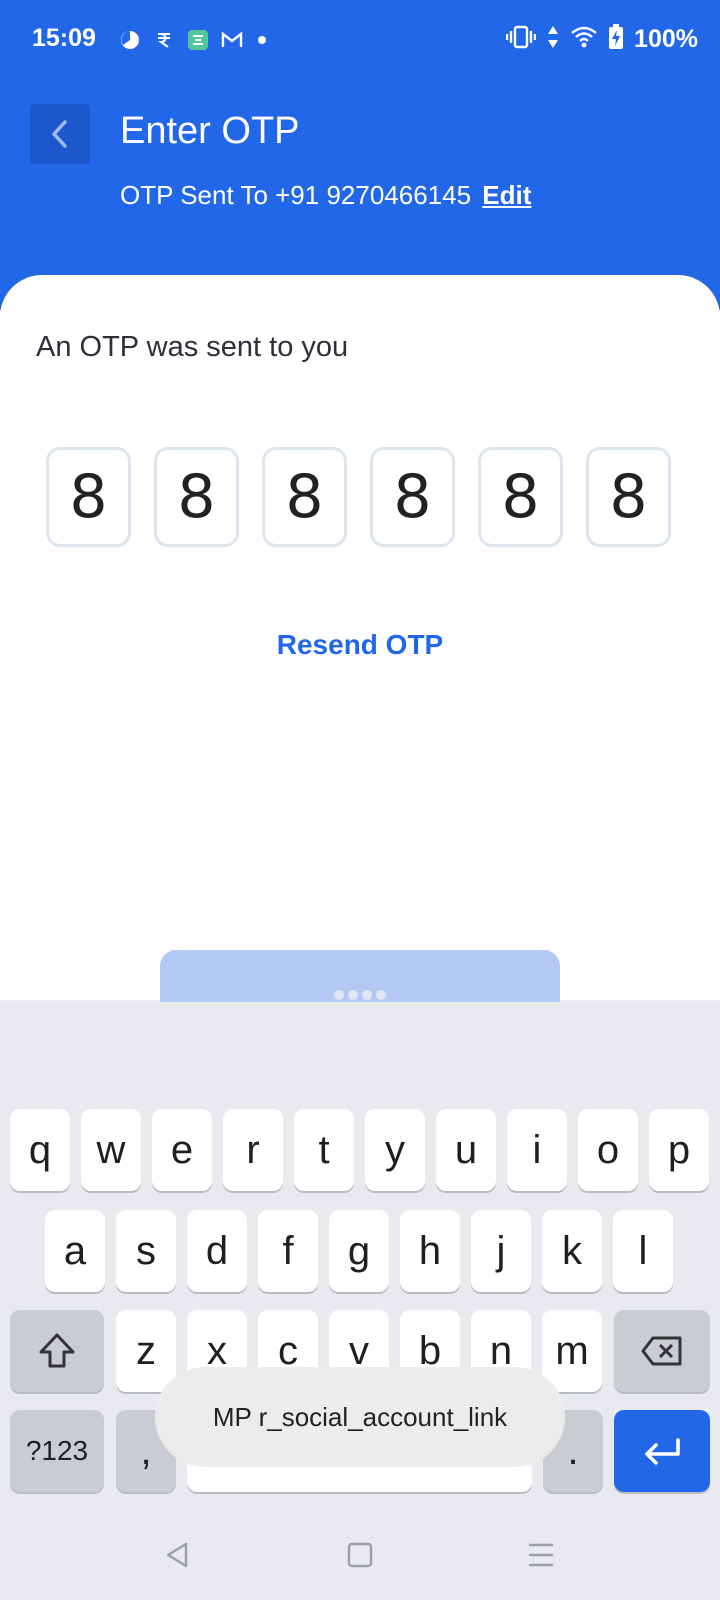 This screenshot has width=720, height=1600. I want to click on key-m: m, so click(572, 1351).